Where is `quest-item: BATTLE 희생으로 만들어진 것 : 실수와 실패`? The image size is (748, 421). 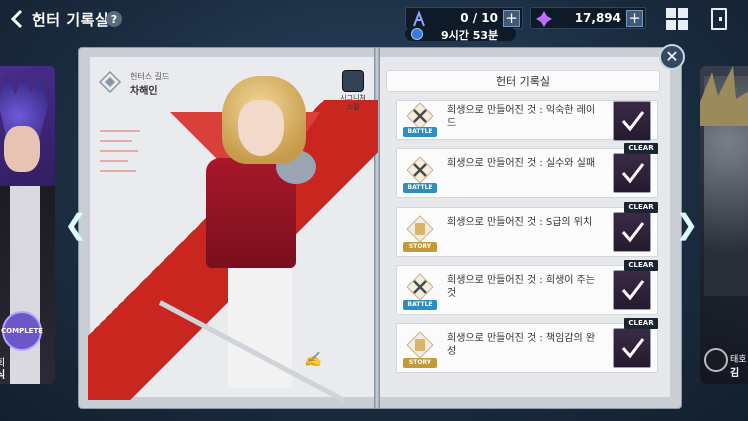
quest-item: BATTLE 희생으로 만들어진 것 : 실수와 실패 is located at coordinates (527, 173).